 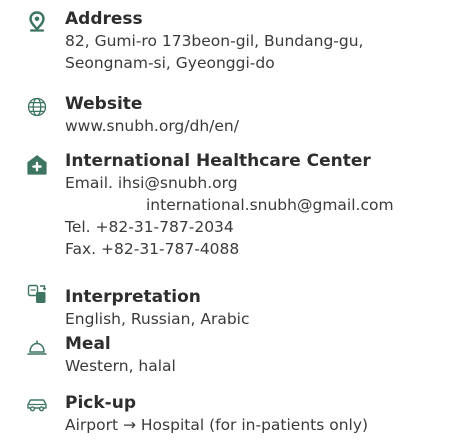 What do you see at coordinates (37, 347) in the screenshot?
I see `meal-cloche-icon` at bounding box center [37, 347].